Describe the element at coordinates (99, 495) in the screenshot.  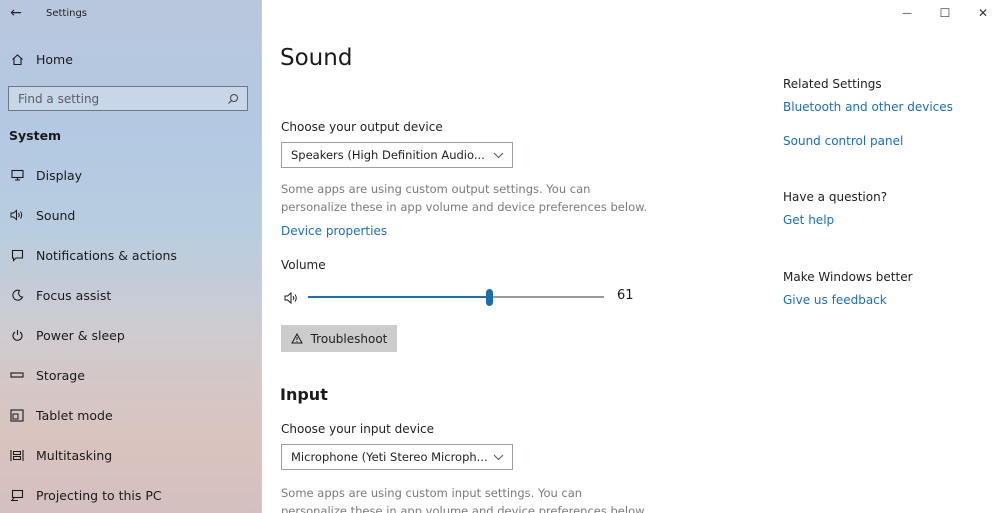
I see `sidebar-item-label: Projecting to this PC` at that location.